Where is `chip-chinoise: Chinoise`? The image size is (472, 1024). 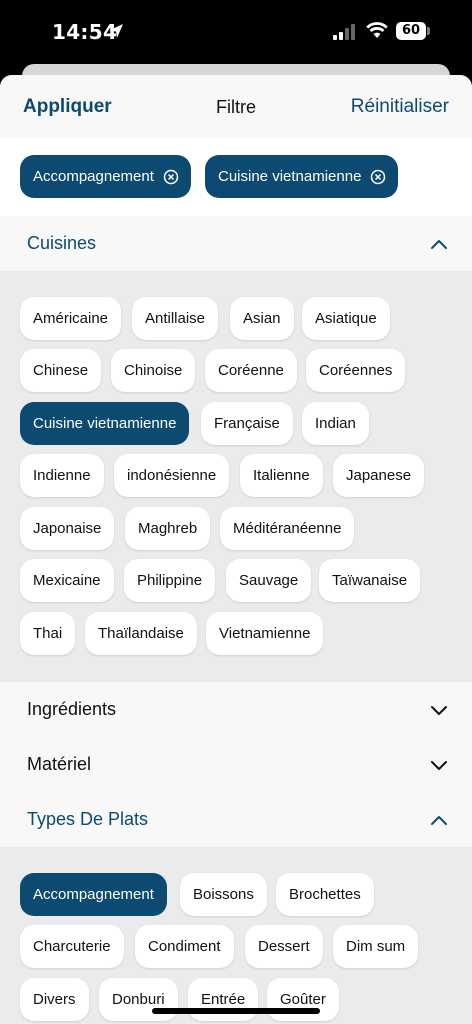
chip-chinoise: Chinoise is located at coordinates (153, 370).